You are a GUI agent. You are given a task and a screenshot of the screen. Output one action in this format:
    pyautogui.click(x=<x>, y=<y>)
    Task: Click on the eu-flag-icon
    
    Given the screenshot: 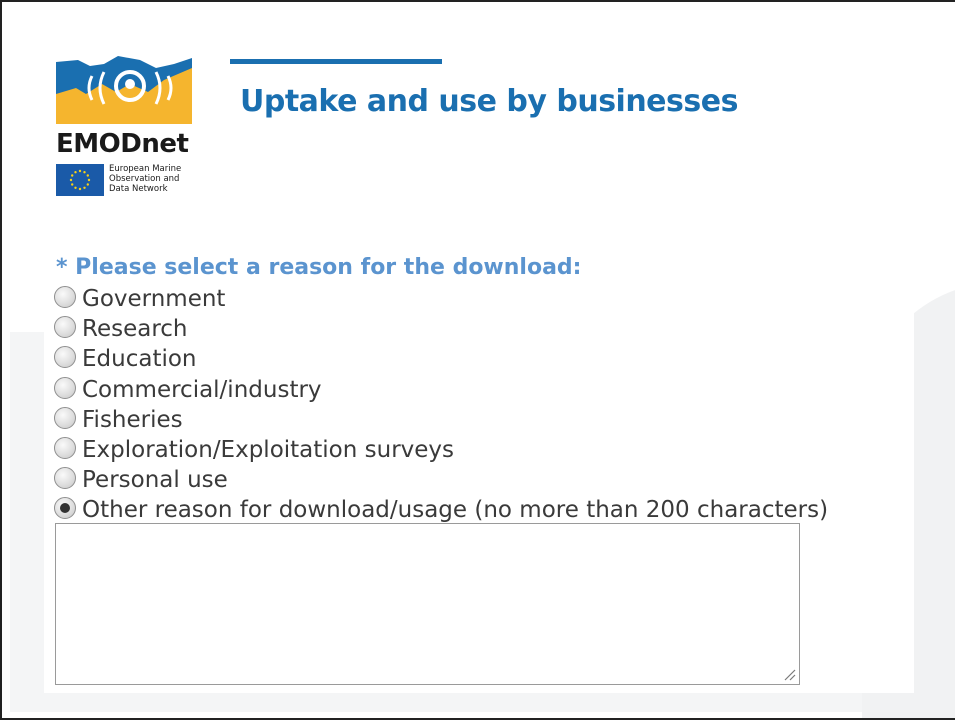 What is the action you would take?
    pyautogui.click(x=80, y=180)
    